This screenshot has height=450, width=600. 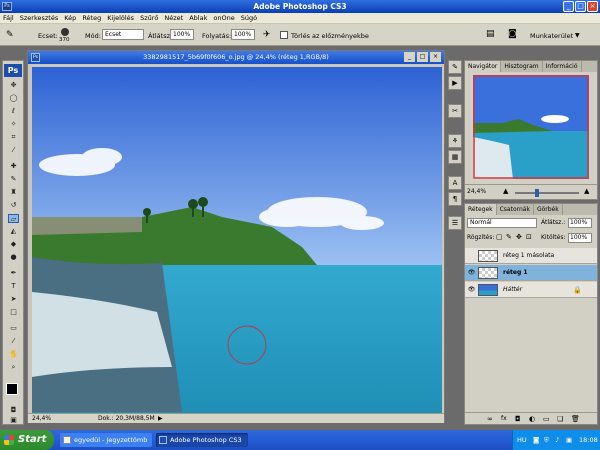 What do you see at coordinates (13, 218) in the screenshot?
I see `eraser-tool-icon: ▱` at bounding box center [13, 218].